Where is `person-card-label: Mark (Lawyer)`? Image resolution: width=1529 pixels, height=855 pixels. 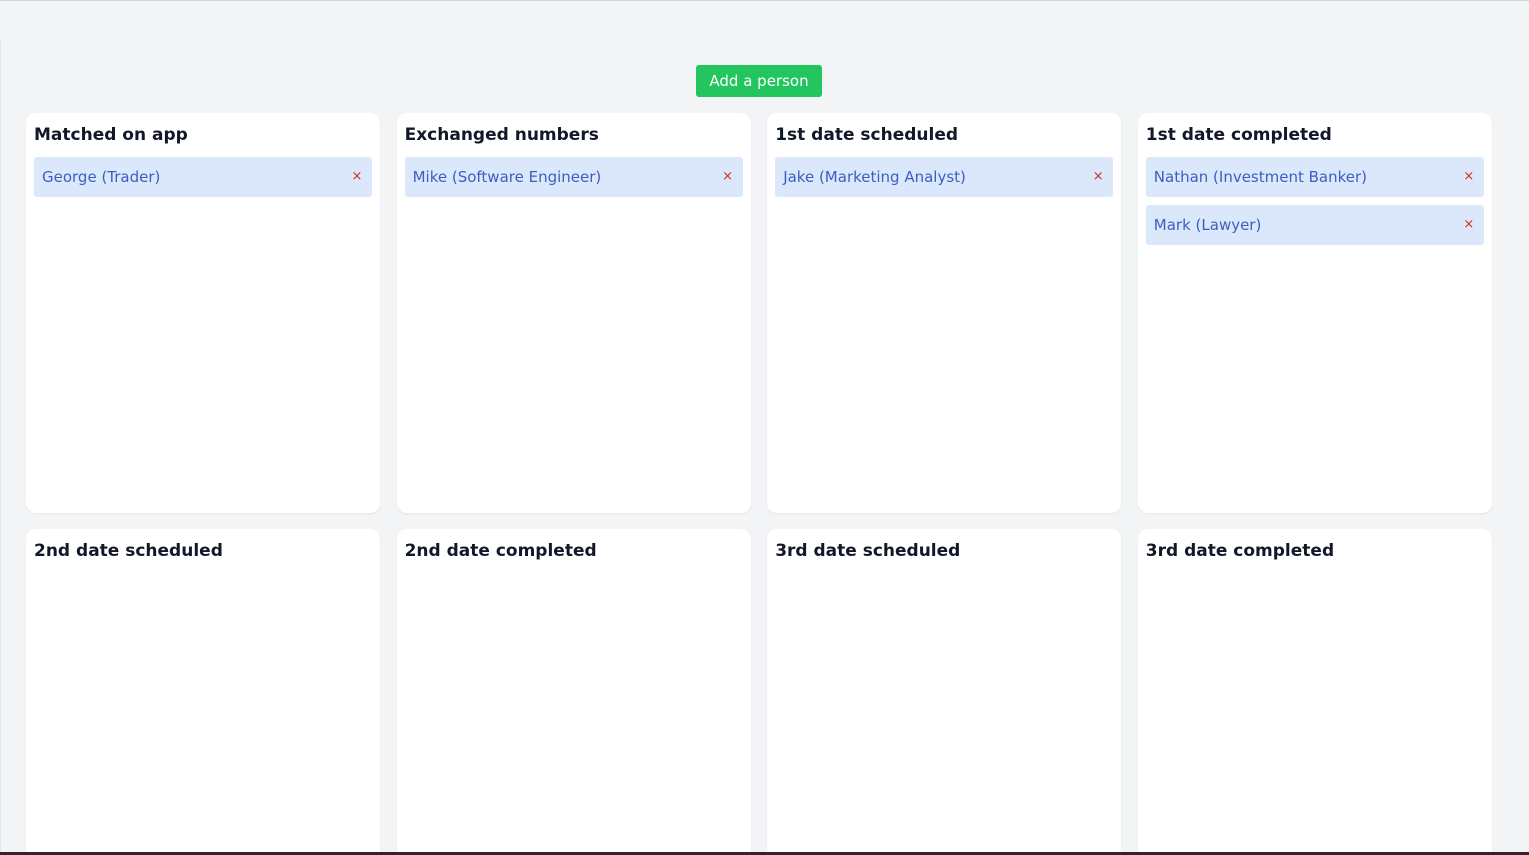 person-card-label: Mark (Lawyer) is located at coordinates (1207, 225).